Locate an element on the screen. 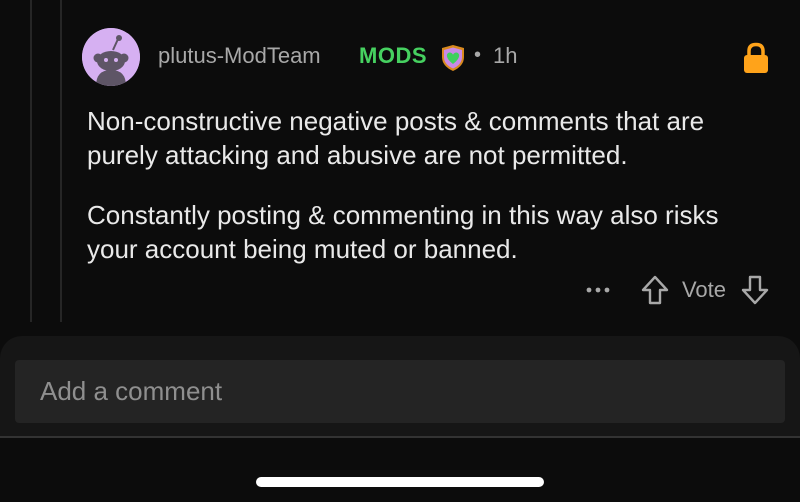  user-avatar is located at coordinates (111, 57).